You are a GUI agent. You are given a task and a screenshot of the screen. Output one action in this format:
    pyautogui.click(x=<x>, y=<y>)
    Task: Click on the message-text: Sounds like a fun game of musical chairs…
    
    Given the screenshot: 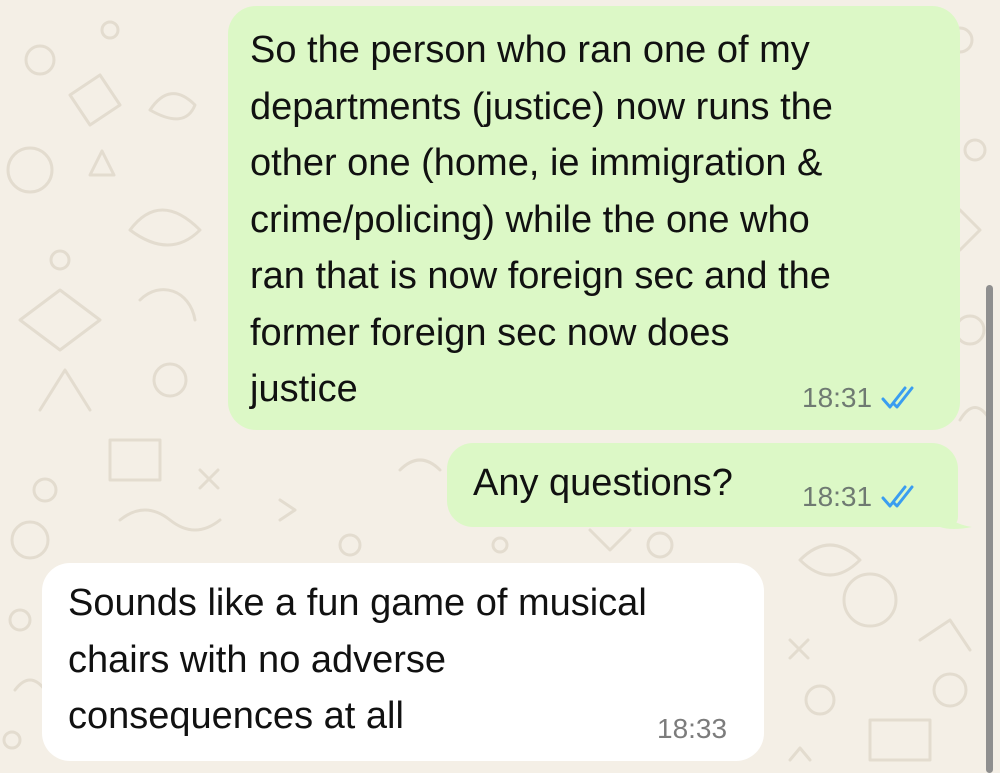 What is the action you would take?
    pyautogui.click(x=357, y=659)
    